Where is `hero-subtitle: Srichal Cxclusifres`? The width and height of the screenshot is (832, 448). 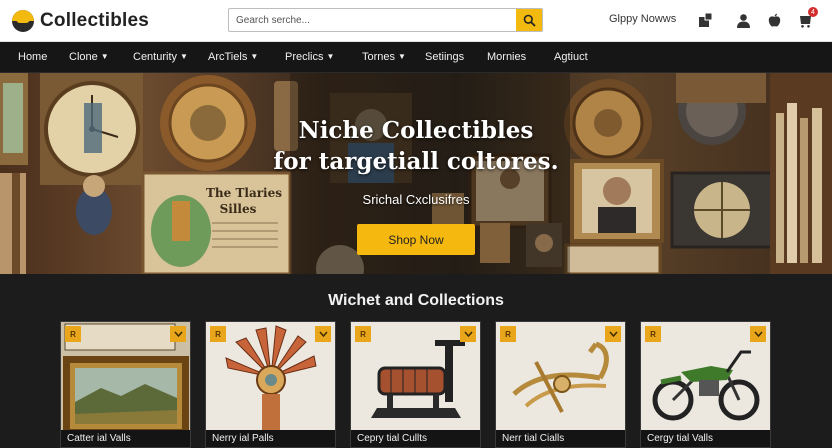 hero-subtitle: Srichal Cxclusifres is located at coordinates (416, 199).